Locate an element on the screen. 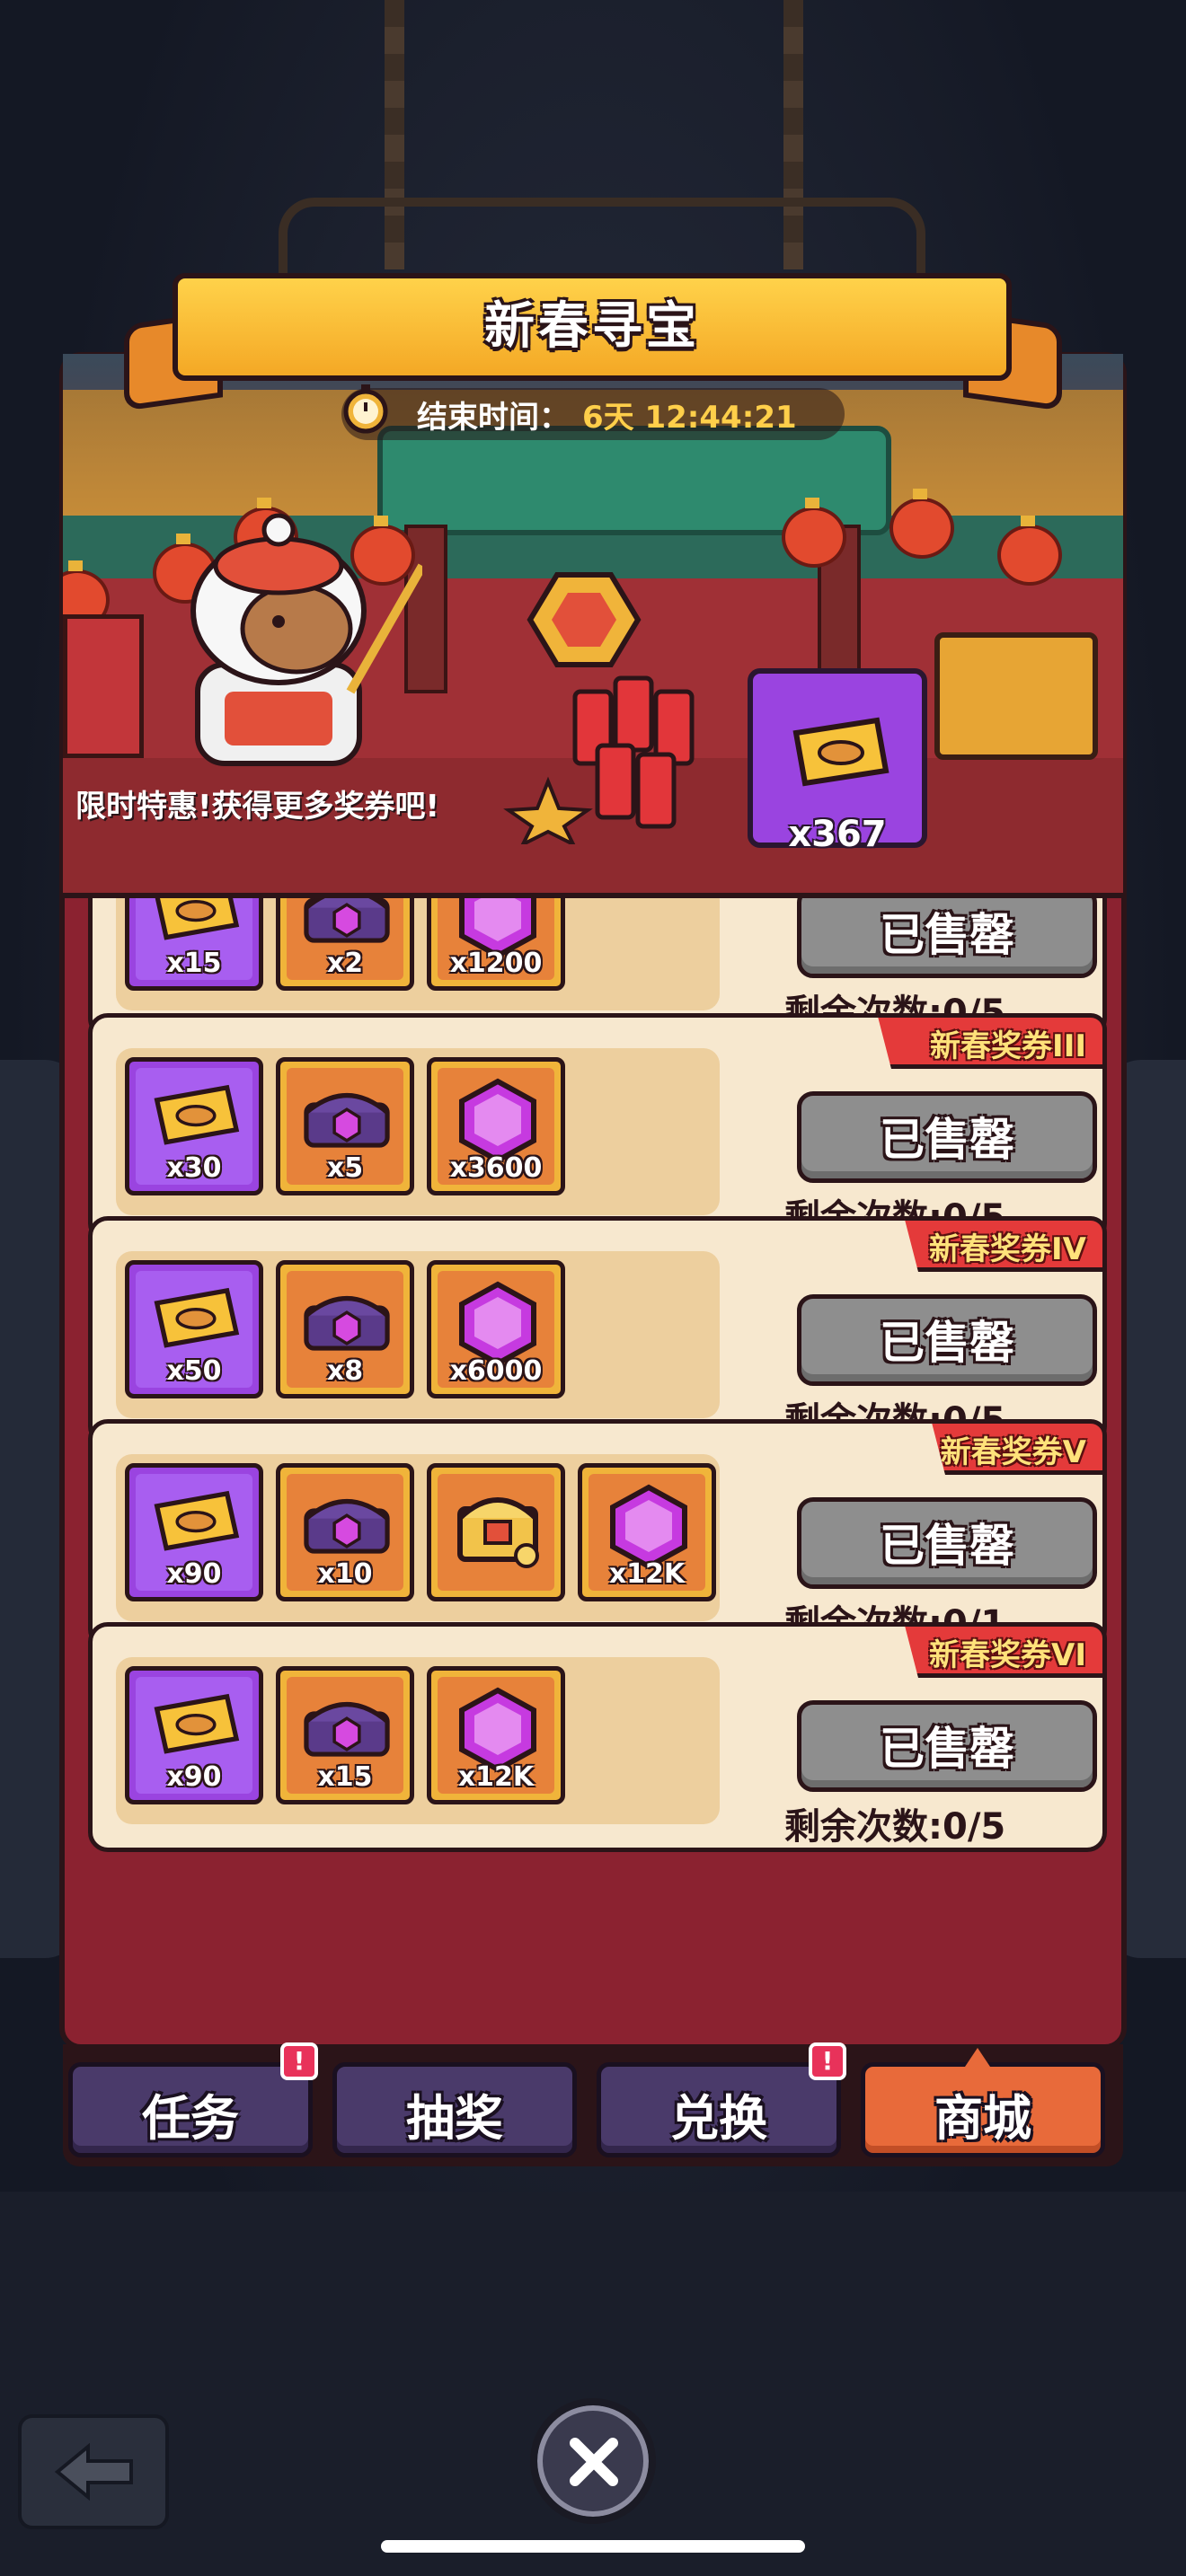 The width and height of the screenshot is (1186, 2576). bundle-tag: 新春奖券V is located at coordinates (1019, 1447).